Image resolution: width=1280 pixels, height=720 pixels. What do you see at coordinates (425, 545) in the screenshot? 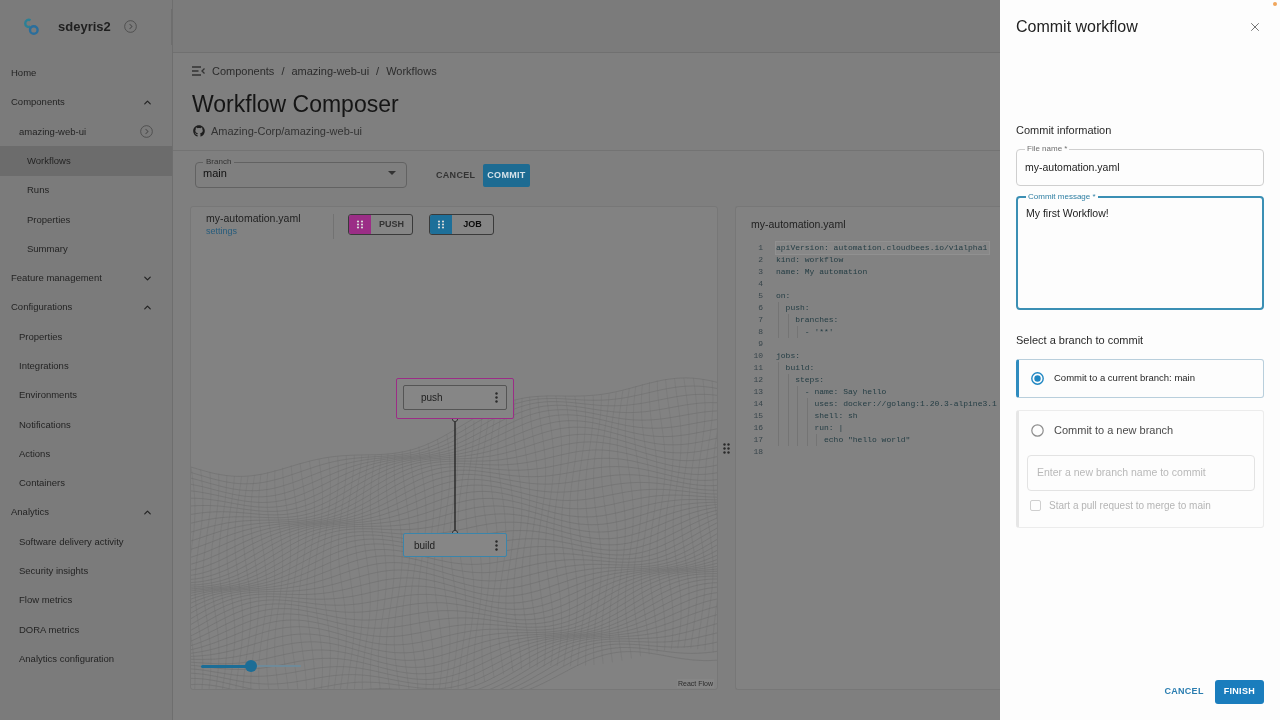
I see `node-label: build` at bounding box center [425, 545].